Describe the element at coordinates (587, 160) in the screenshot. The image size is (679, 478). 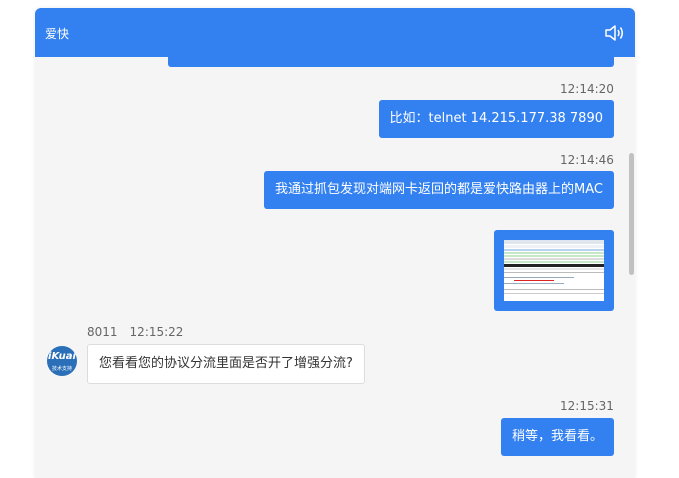
I see `message-timestamp: 12:14:46` at that location.